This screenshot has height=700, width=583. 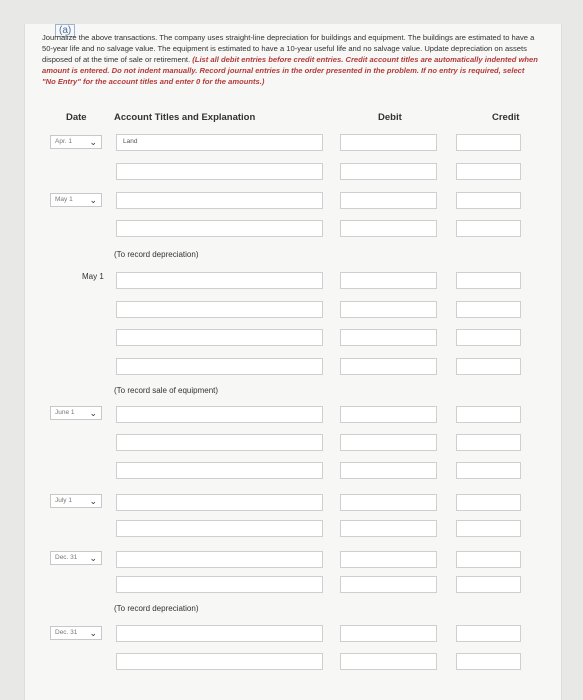 What do you see at coordinates (93, 276) in the screenshot?
I see `date-static-may1: May 1` at bounding box center [93, 276].